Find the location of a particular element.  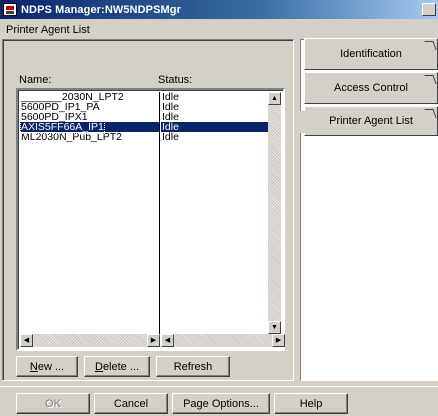

list-item-status: Idle is located at coordinates (216, 137).